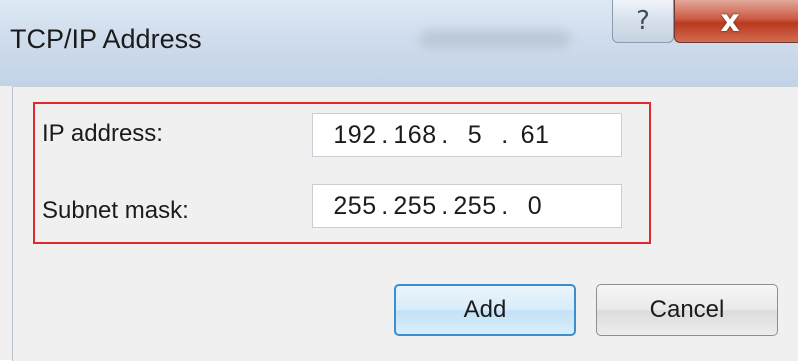  I want to click on add-button-label: Add, so click(485, 309).